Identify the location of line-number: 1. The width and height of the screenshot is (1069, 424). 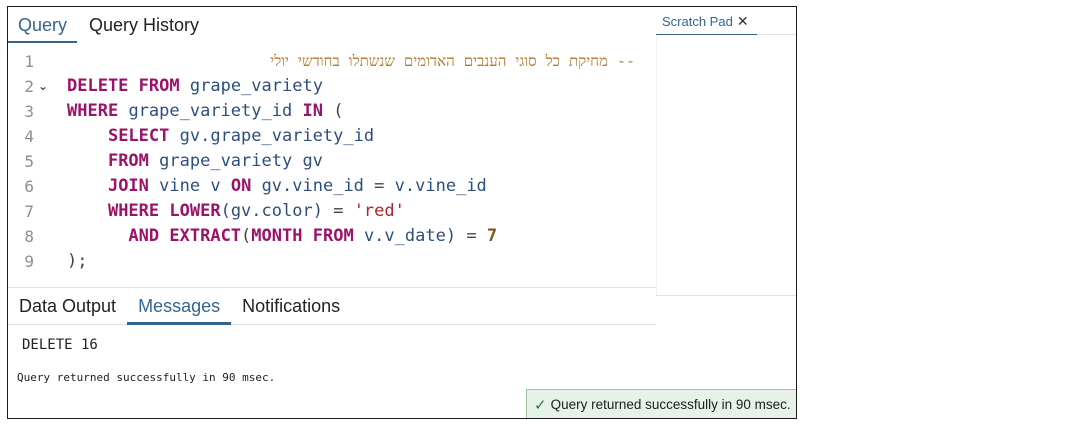
(29, 61).